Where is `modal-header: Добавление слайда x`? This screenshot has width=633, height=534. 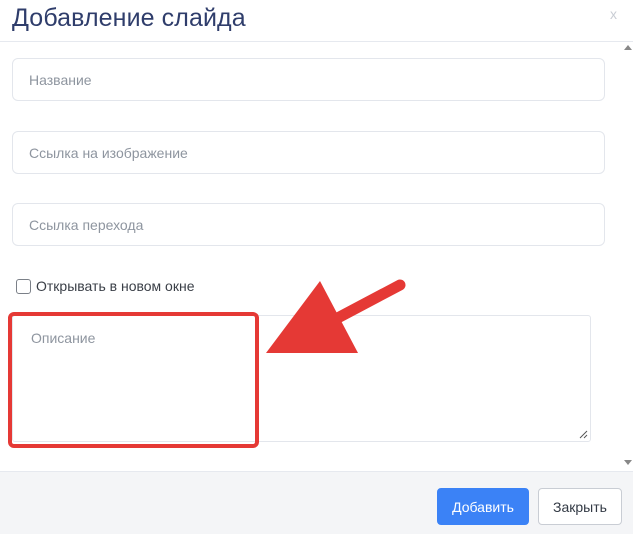
modal-header: Добавление слайда x is located at coordinates (316, 21).